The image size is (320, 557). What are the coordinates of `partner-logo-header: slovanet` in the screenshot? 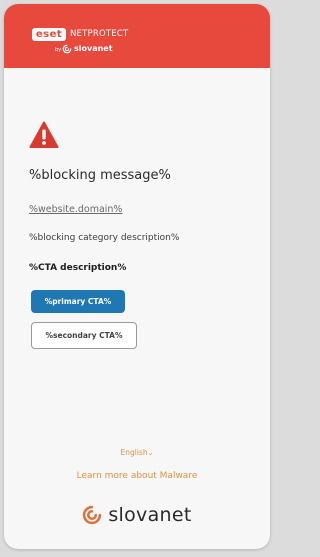 It's located at (87, 49).